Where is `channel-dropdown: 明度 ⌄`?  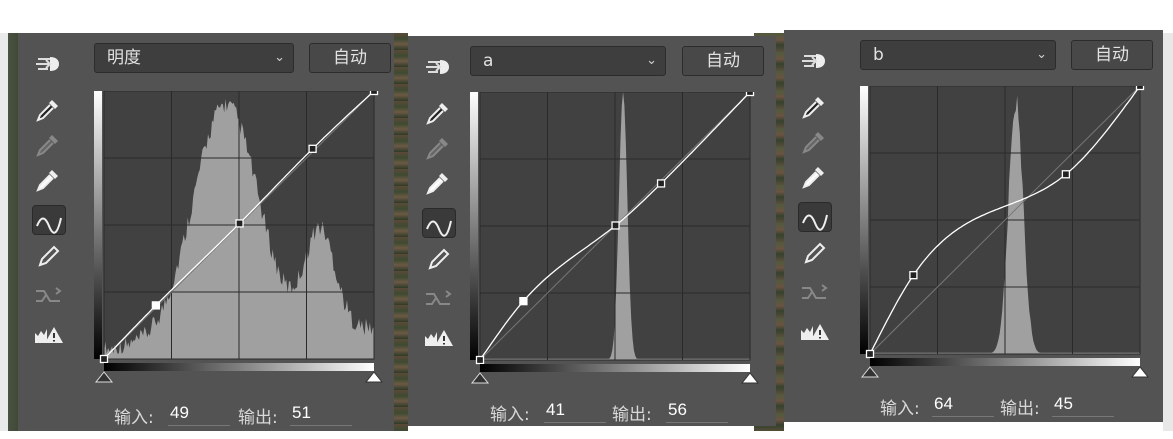
channel-dropdown: 明度 ⌄ is located at coordinates (194, 58).